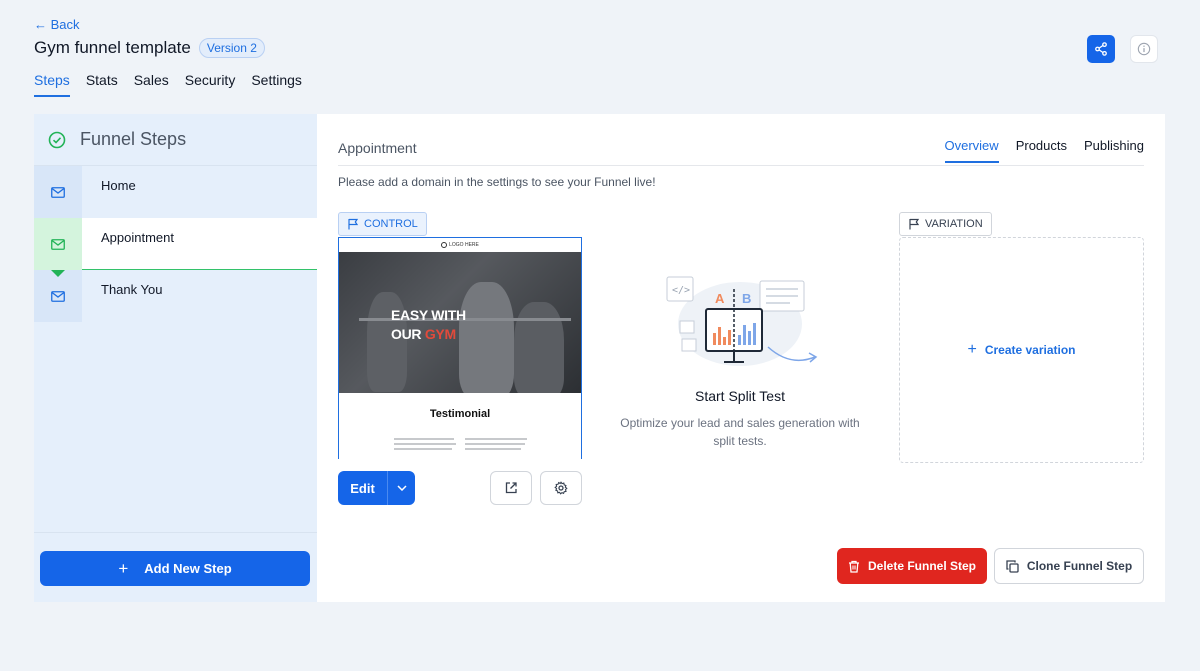  I want to click on preview-hero-image: EASY WITH OUR GYM, so click(460, 322).